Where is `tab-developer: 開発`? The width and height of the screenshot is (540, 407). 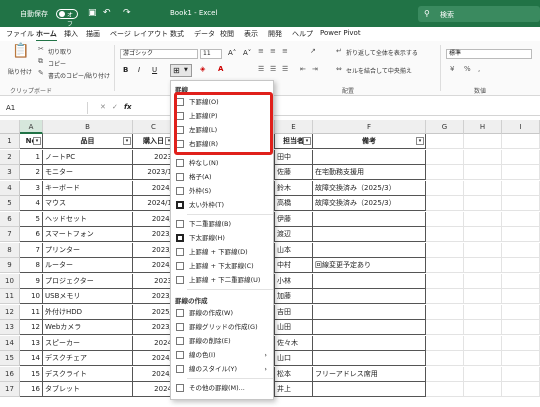
tab-developer: 開発 is located at coordinates (275, 34).